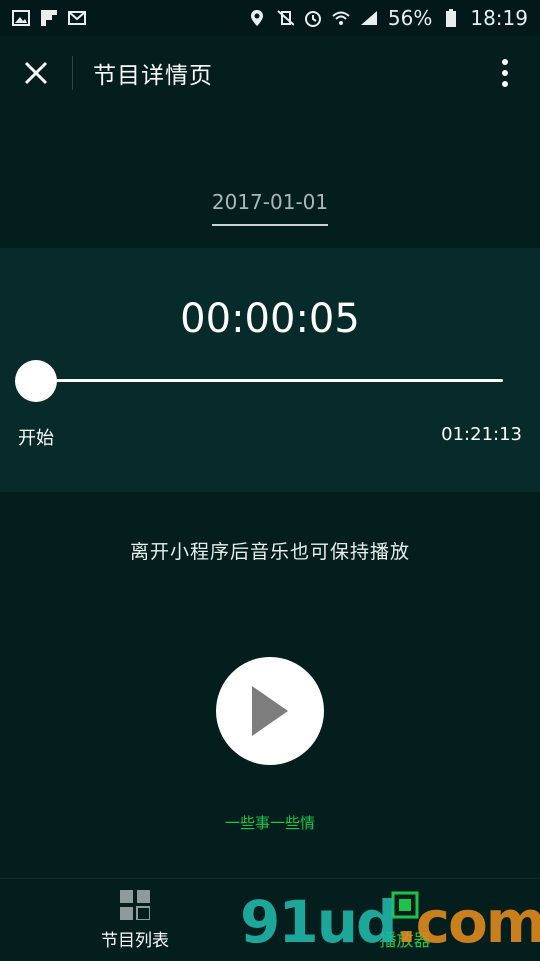  I want to click on nav-divider, so click(72, 73).